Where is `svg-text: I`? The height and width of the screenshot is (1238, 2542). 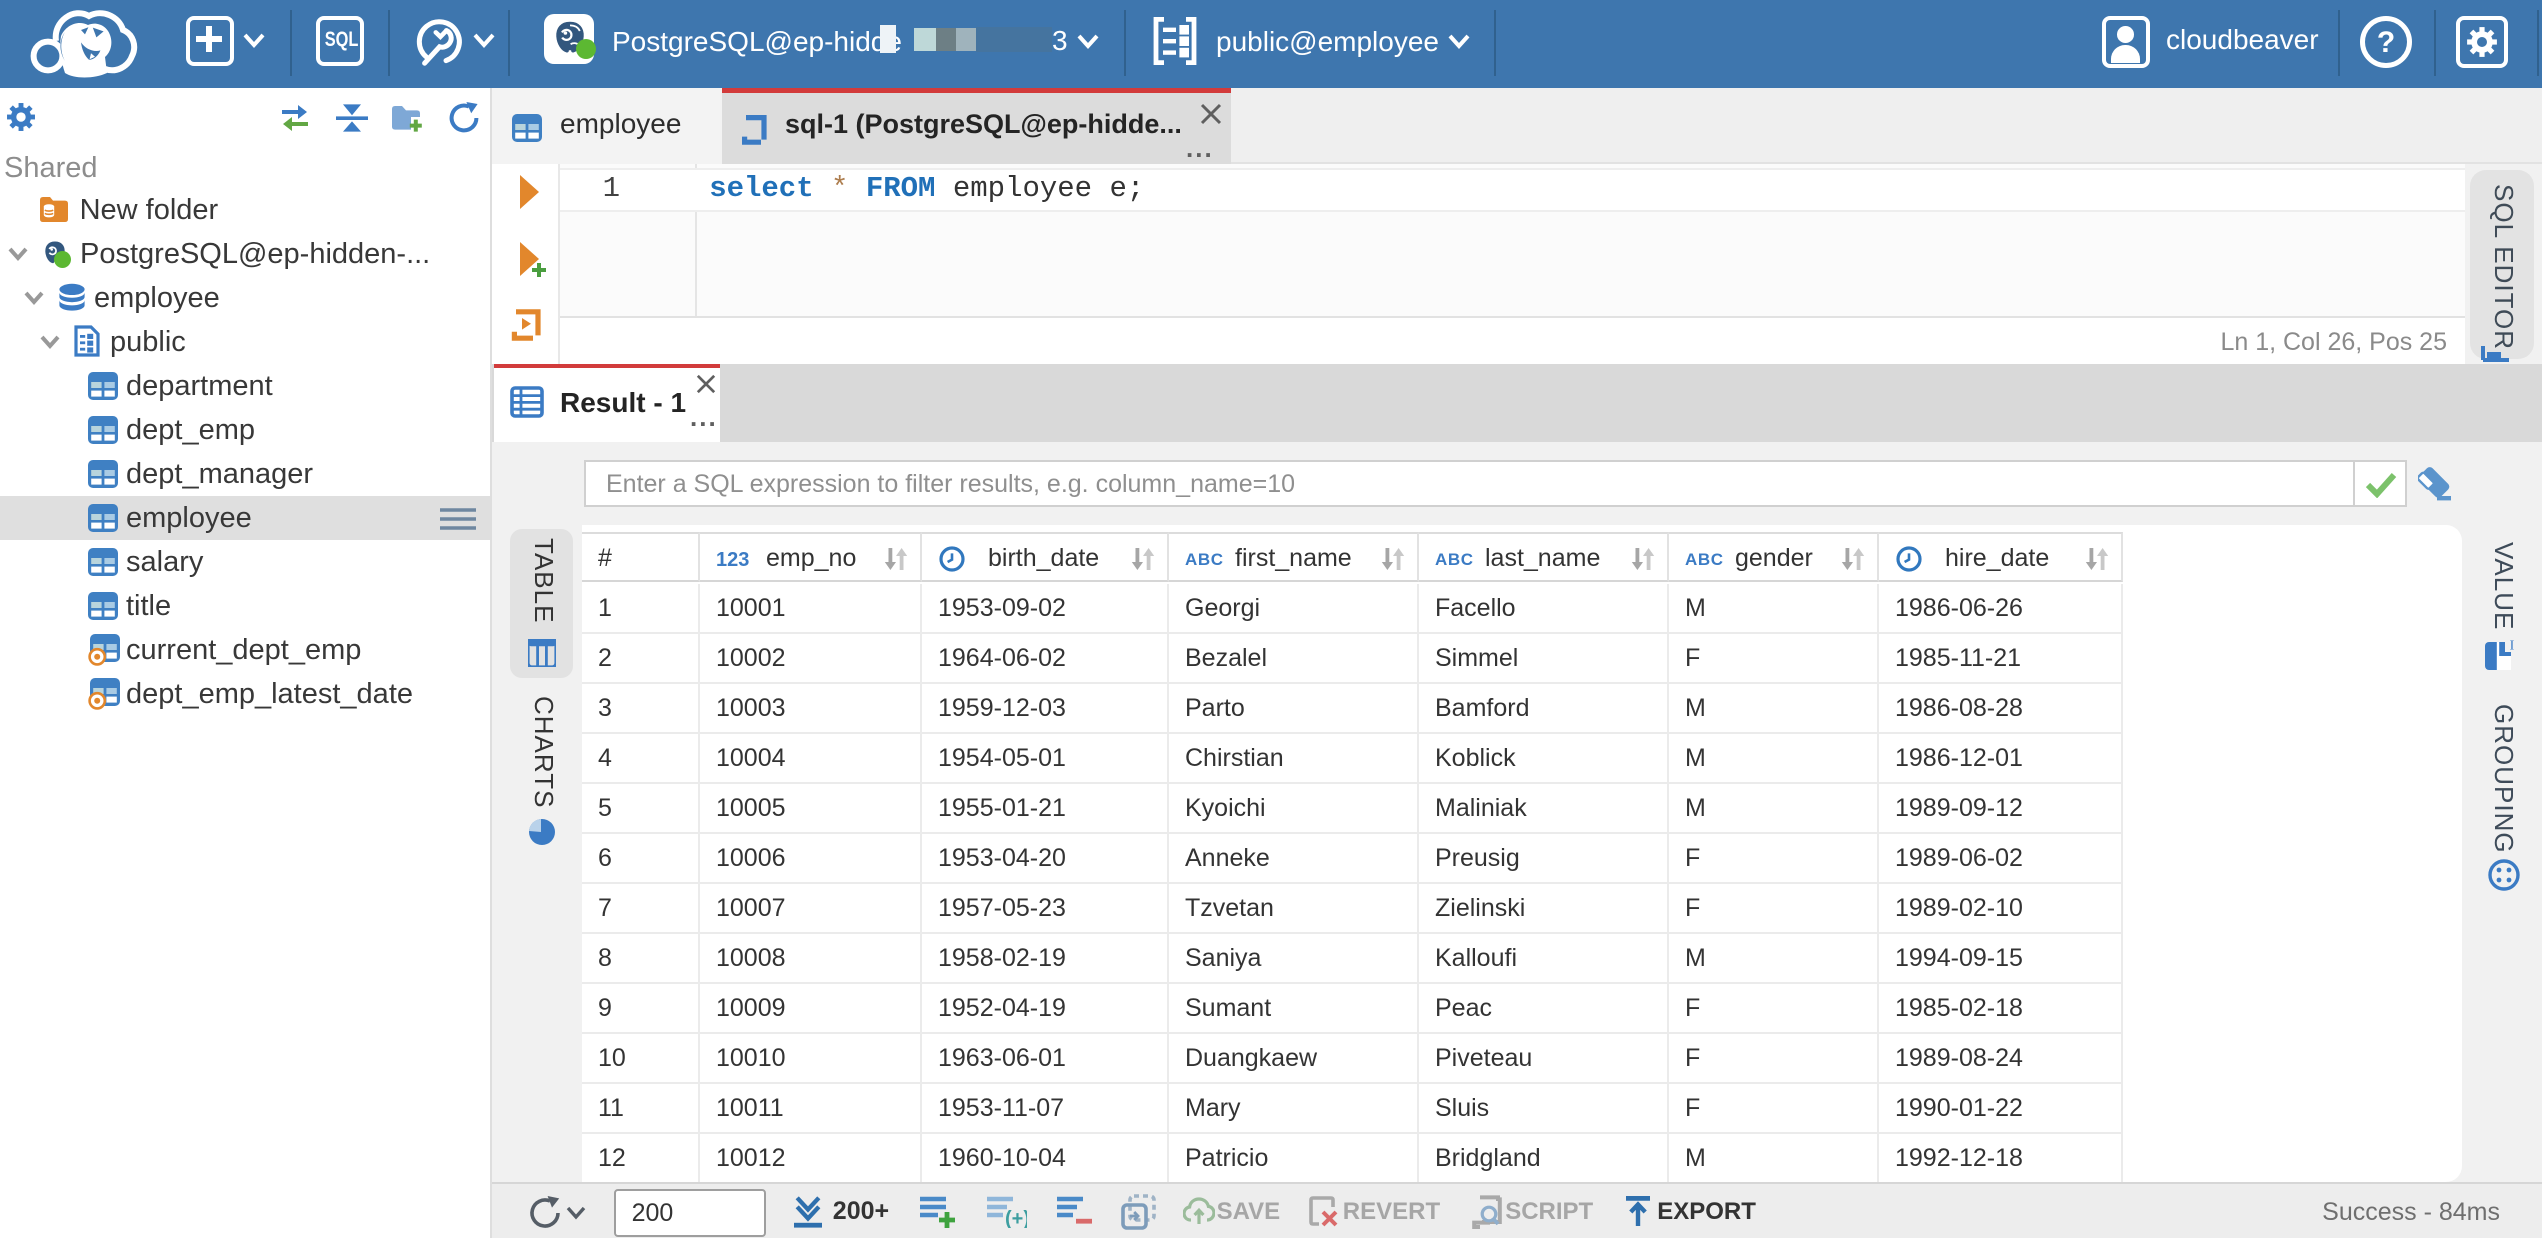
svg-text: I is located at coordinates (2512, 646).